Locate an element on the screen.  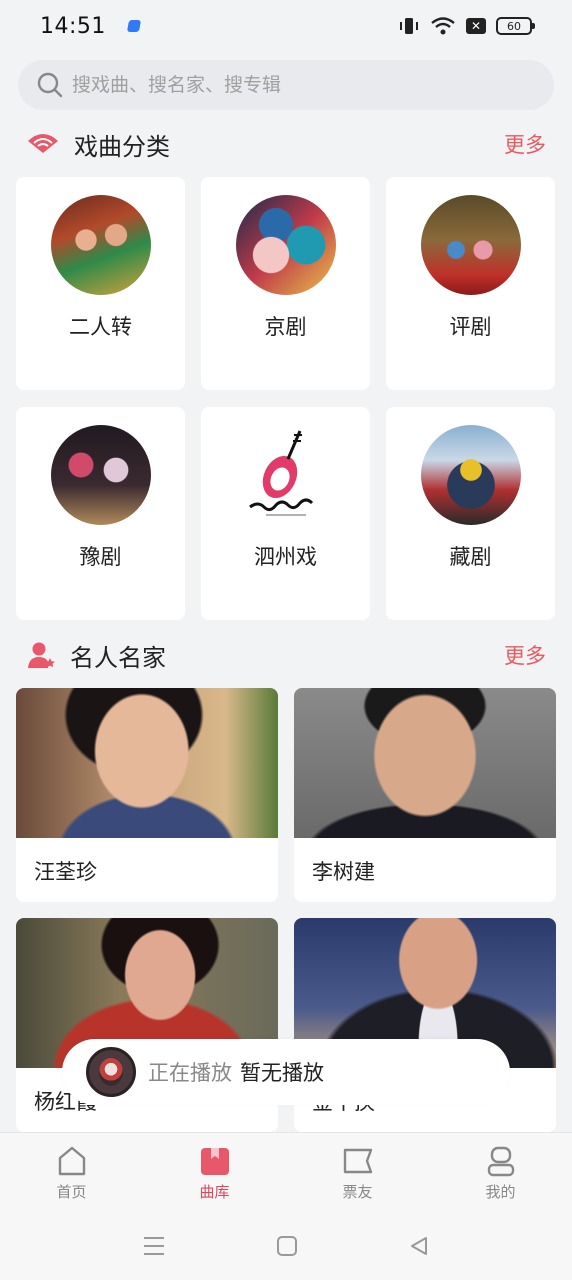
tab-home: 首页 is located at coordinates (71, 1172).